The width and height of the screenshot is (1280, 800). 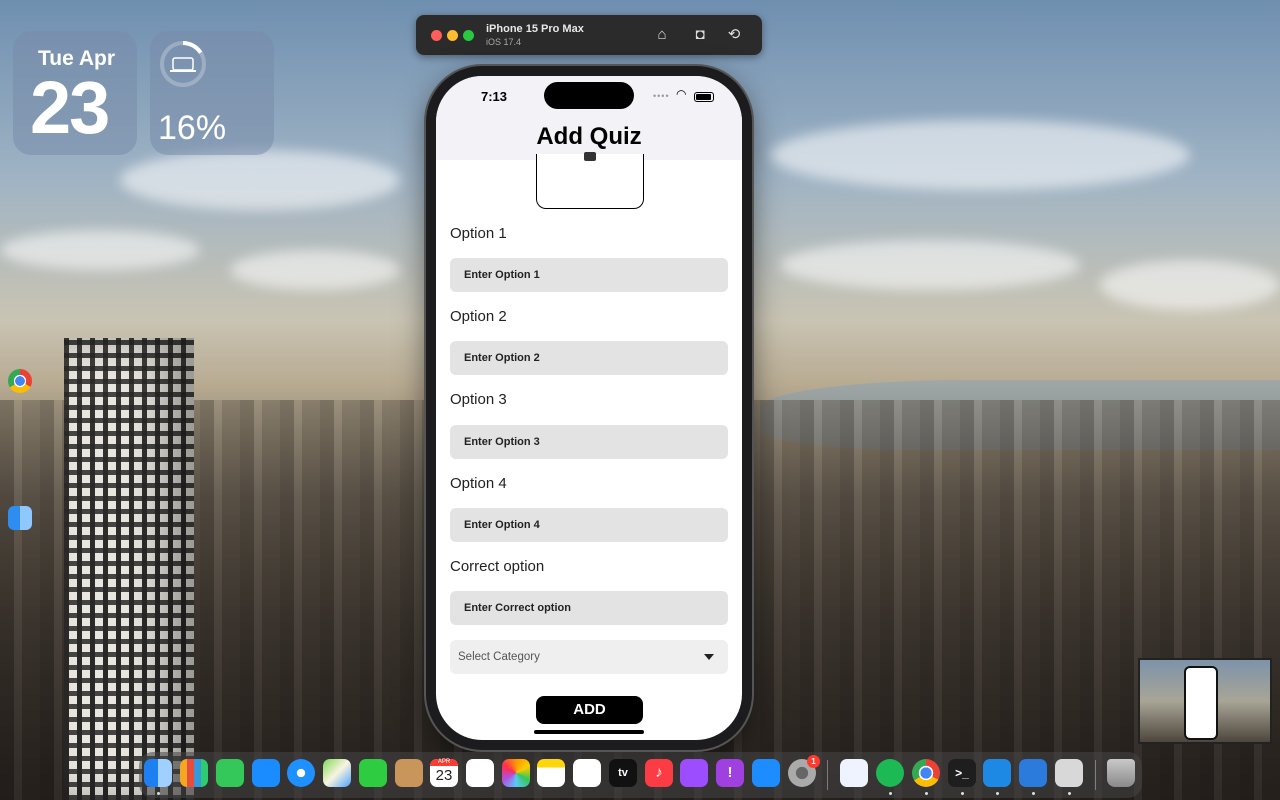 I want to click on instruments-icon, so click(x=854, y=773).